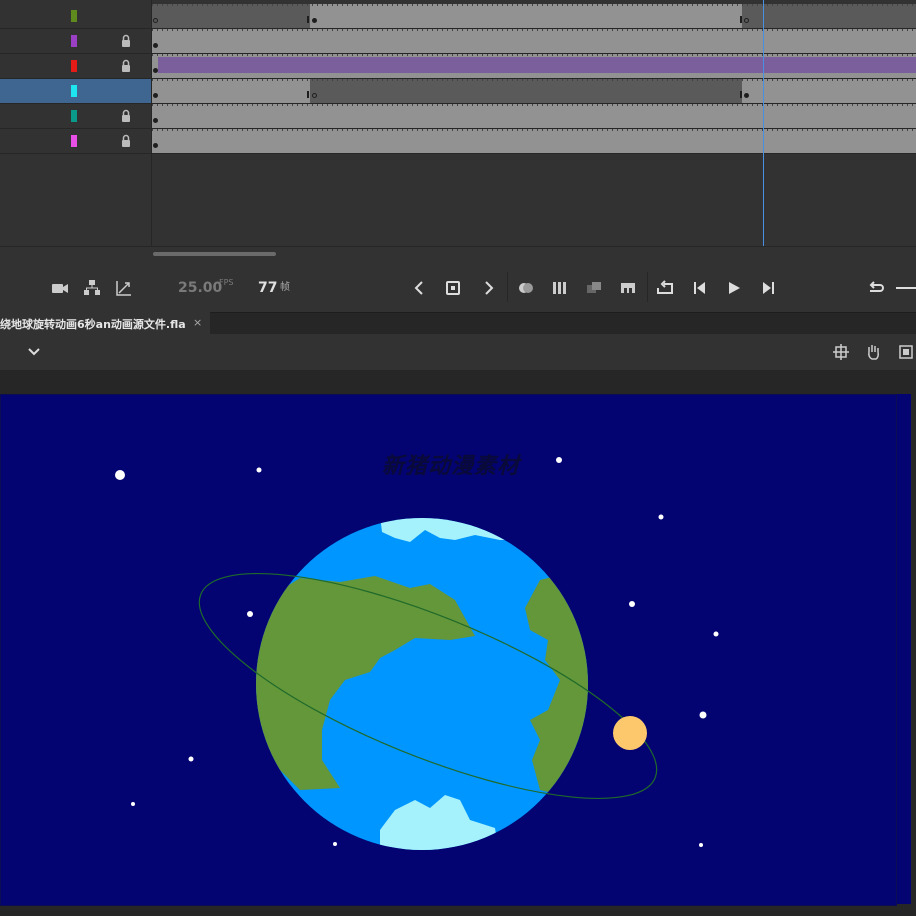 This screenshot has height=916, width=916. What do you see at coordinates (763, 123) in the screenshot?
I see `playhead` at bounding box center [763, 123].